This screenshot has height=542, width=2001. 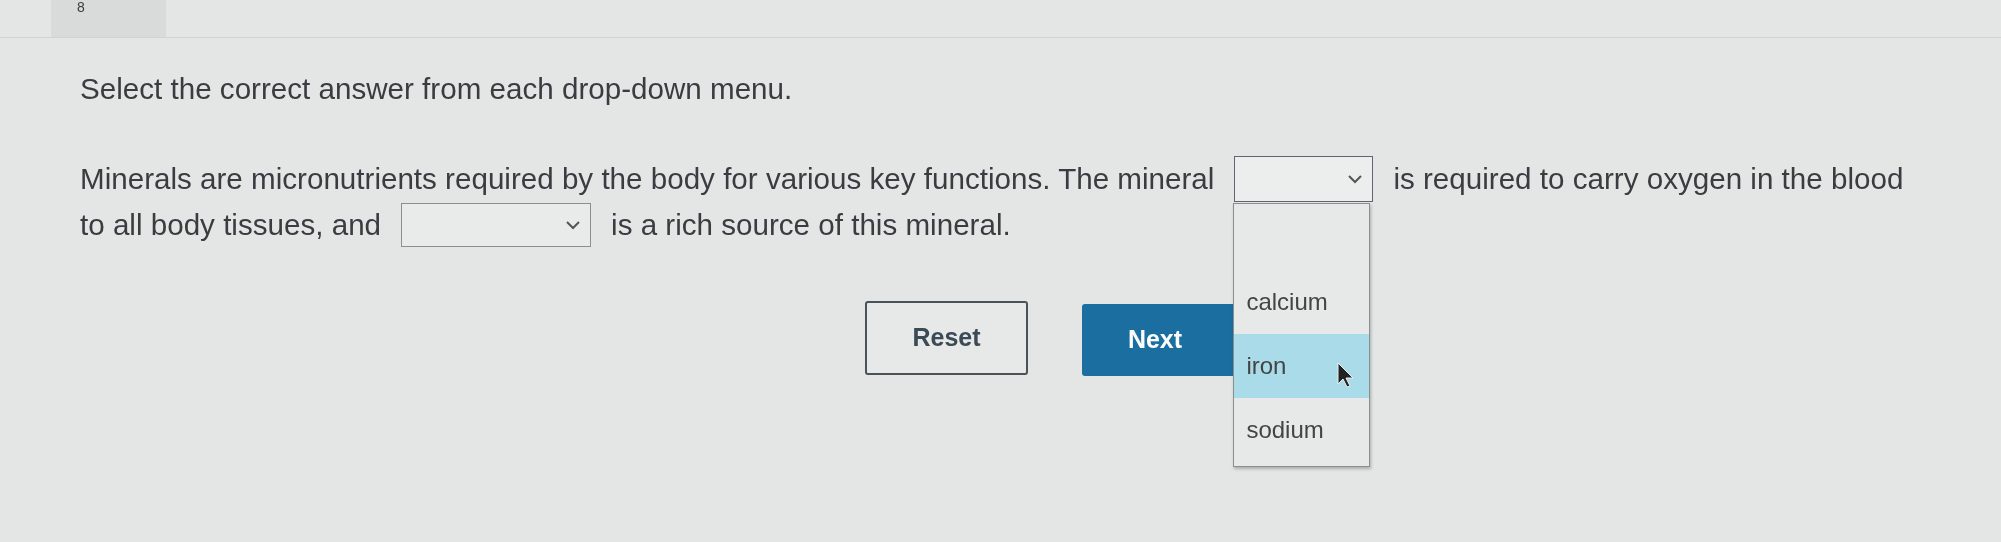 What do you see at coordinates (437, 89) in the screenshot?
I see `instruction-text: Select the correct answer from each drop-down menu.` at bounding box center [437, 89].